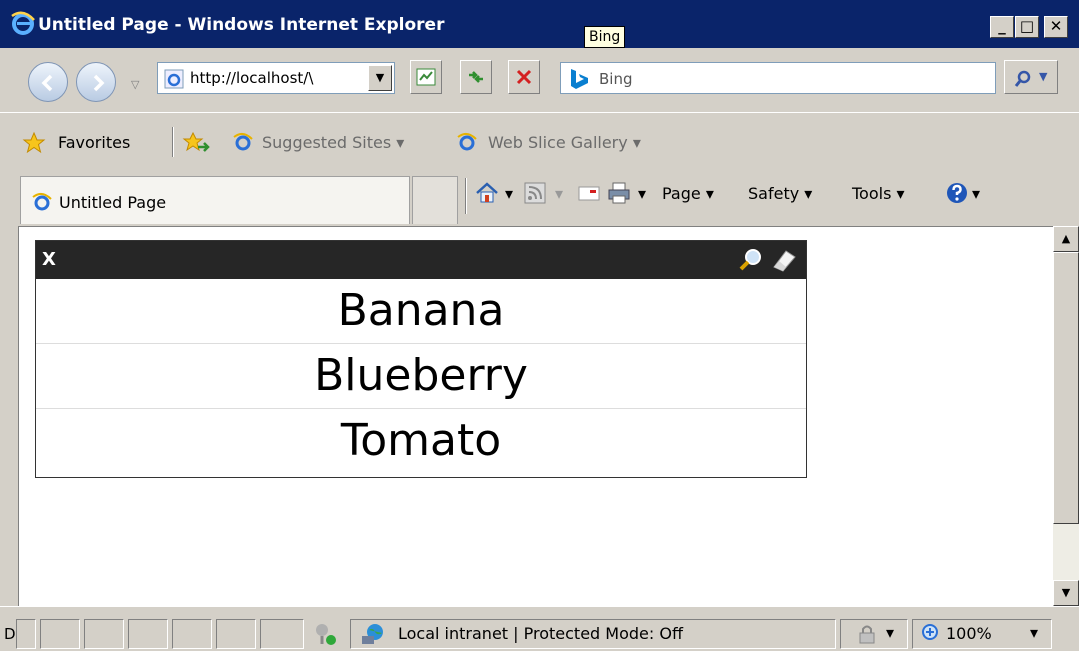 The width and height of the screenshot is (1079, 651). What do you see at coordinates (1043, 76) in the screenshot?
I see `search-options-icon: ▼` at bounding box center [1043, 76].